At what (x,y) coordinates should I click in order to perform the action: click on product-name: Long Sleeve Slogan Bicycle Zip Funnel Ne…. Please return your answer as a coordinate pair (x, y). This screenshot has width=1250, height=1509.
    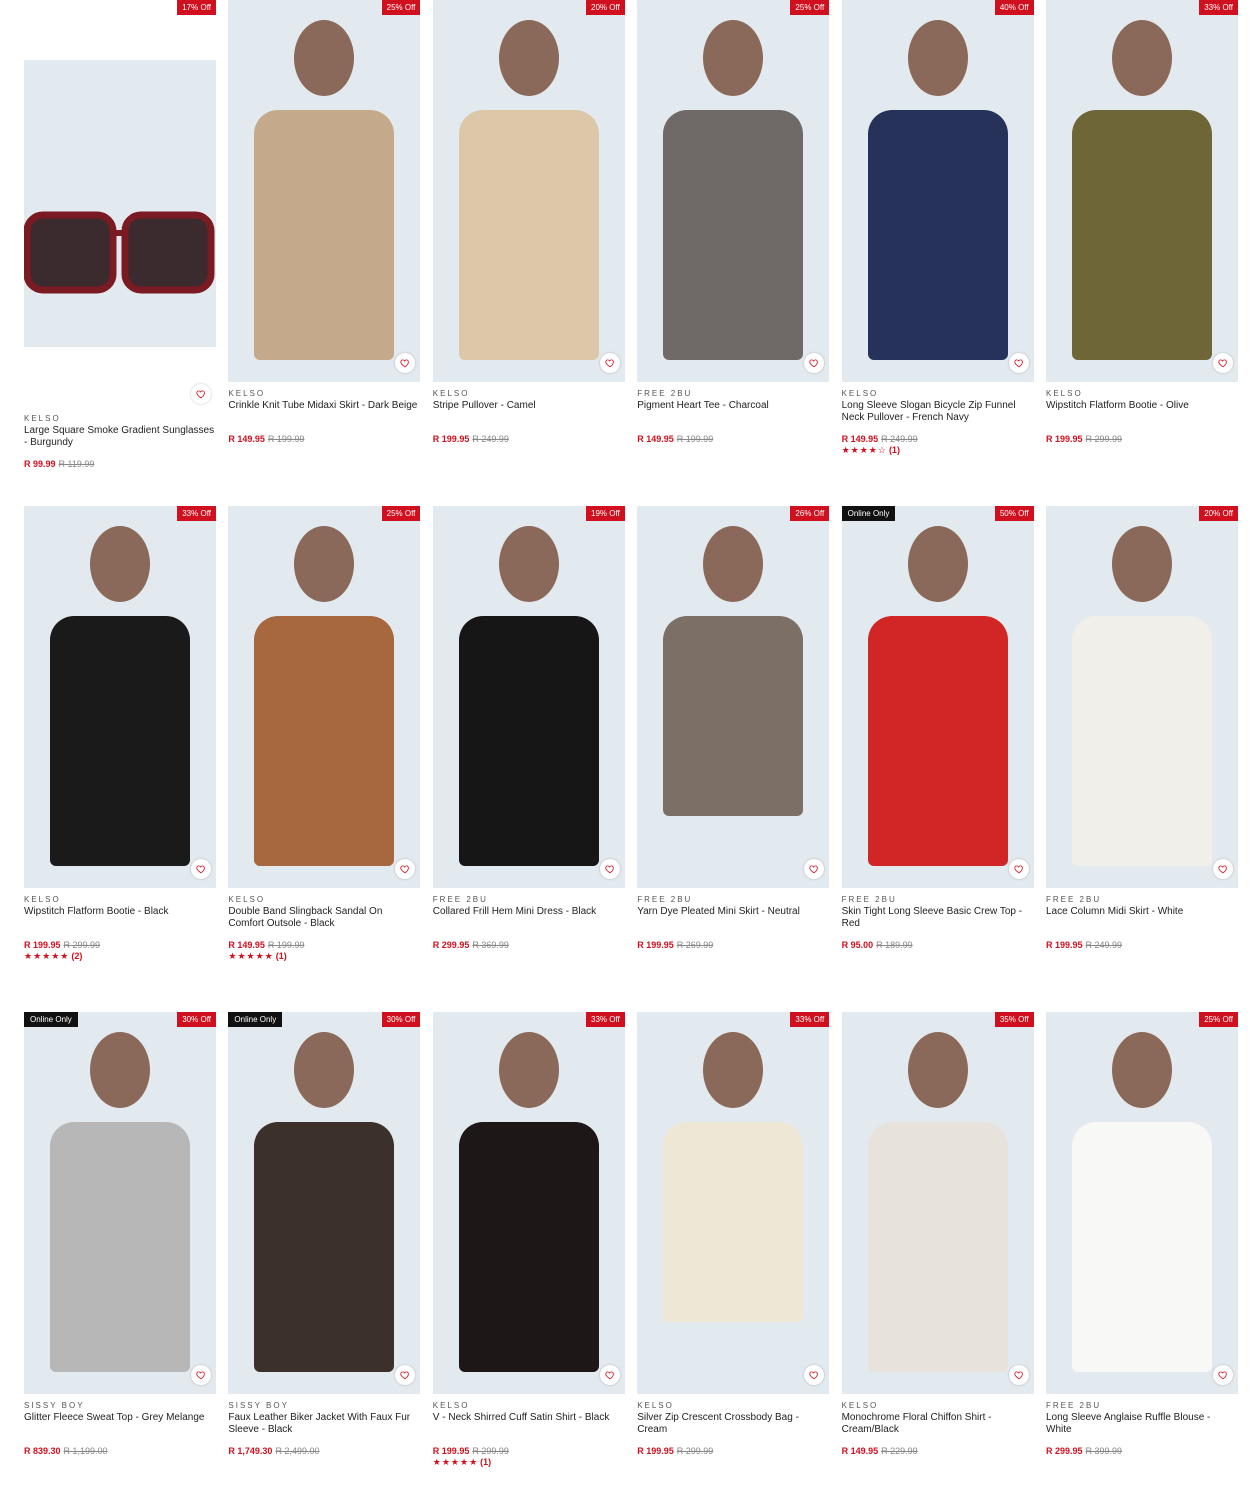
    Looking at the image, I should click on (938, 411).